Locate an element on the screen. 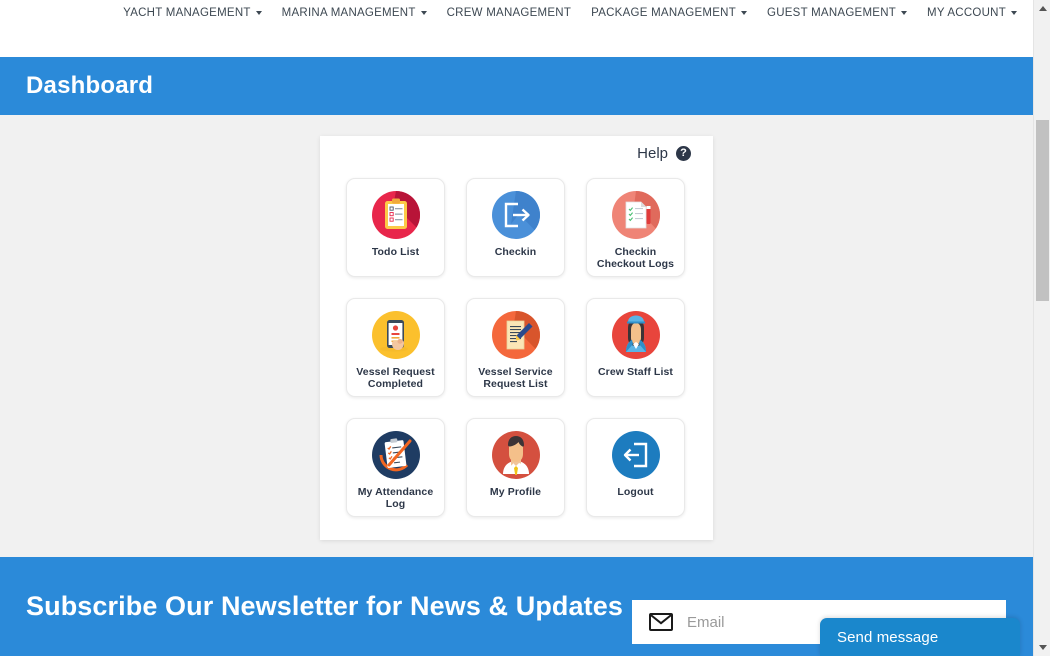  dashboard-tile-crew-staff-list: Crew Staff List is located at coordinates (635, 347).